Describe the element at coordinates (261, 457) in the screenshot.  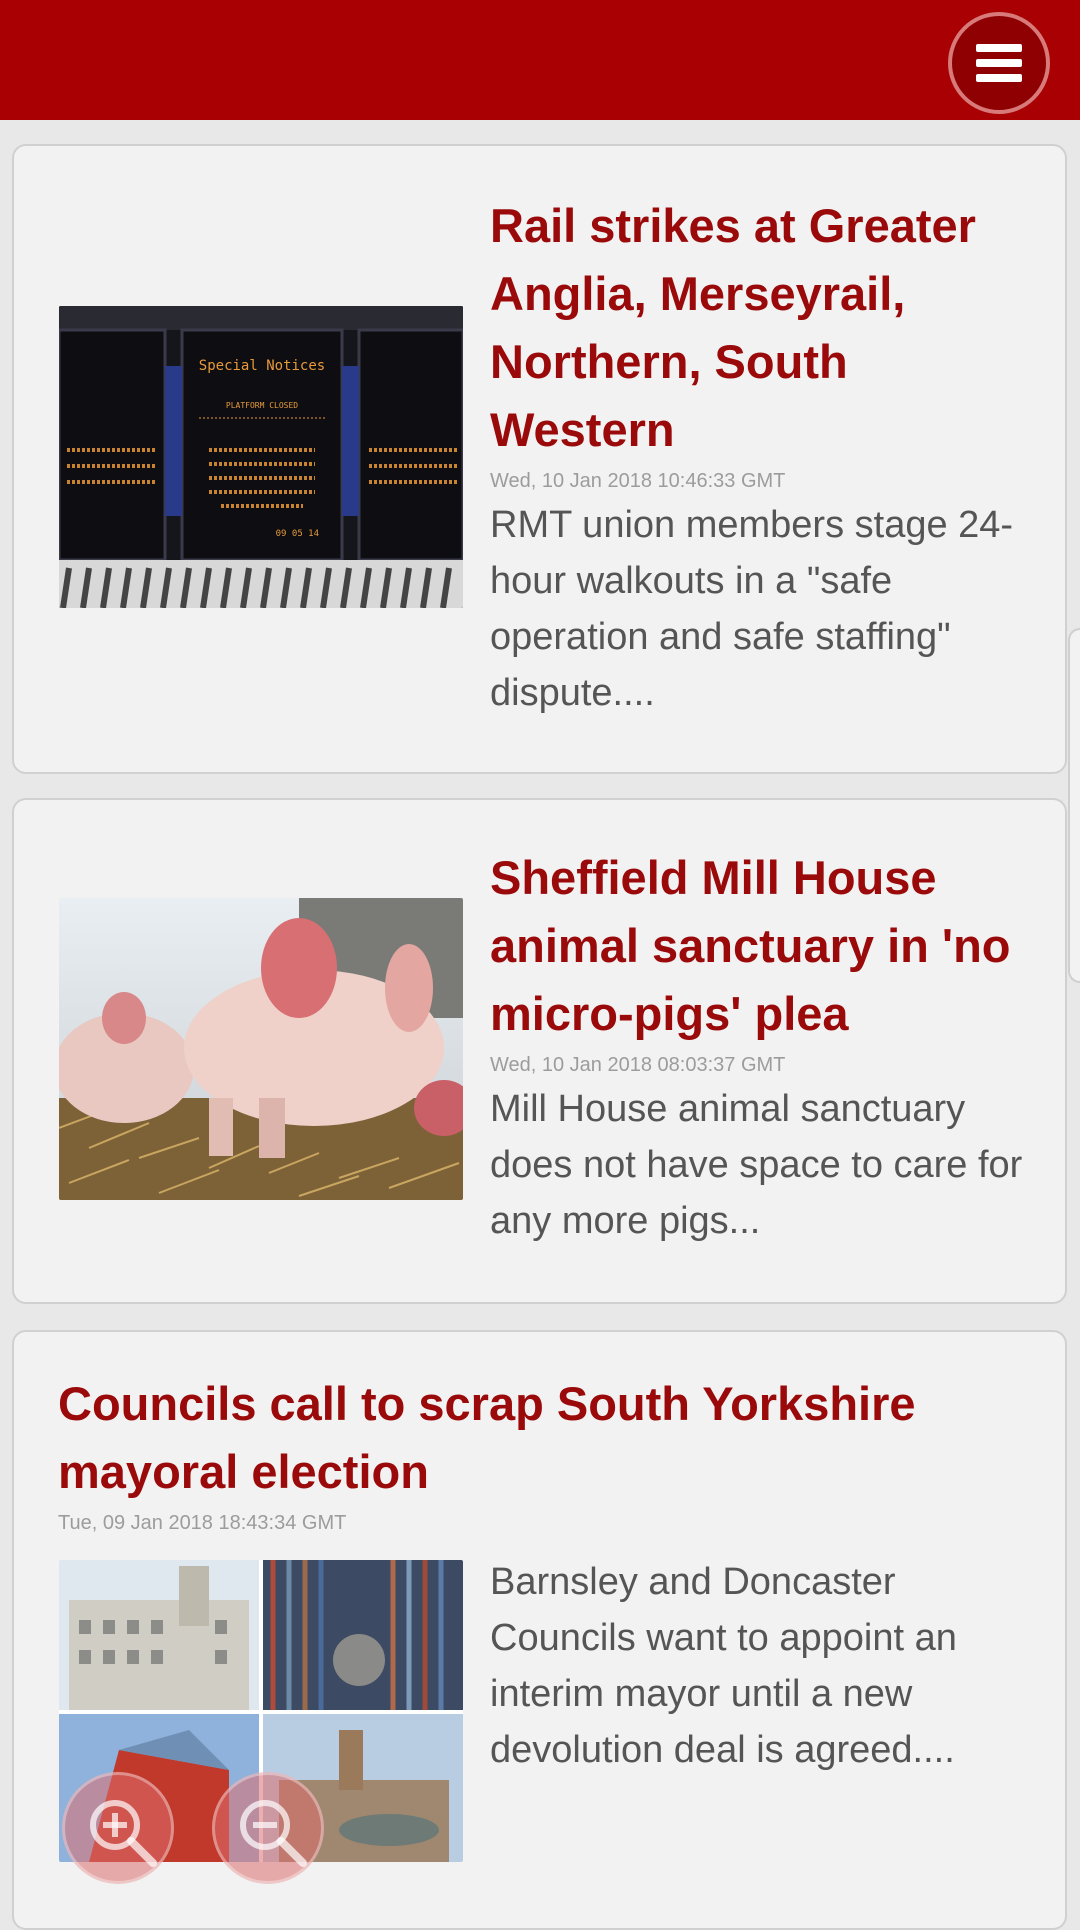
I see `article-thumbnail: Special Notices PLATFORM CLOSED 09 05 14` at that location.